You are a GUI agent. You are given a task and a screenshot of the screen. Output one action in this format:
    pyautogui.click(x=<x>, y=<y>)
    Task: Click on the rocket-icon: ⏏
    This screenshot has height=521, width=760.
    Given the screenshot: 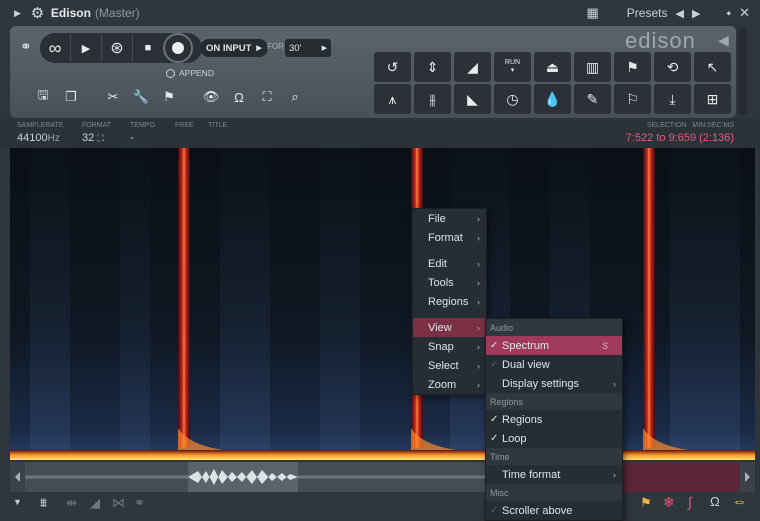 What is the action you would take?
    pyautogui.click(x=552, y=67)
    